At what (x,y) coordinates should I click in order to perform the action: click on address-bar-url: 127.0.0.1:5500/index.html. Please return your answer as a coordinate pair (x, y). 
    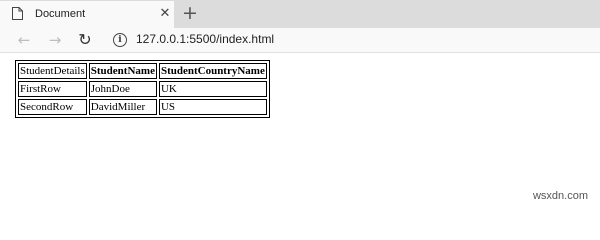
    Looking at the image, I should click on (205, 39).